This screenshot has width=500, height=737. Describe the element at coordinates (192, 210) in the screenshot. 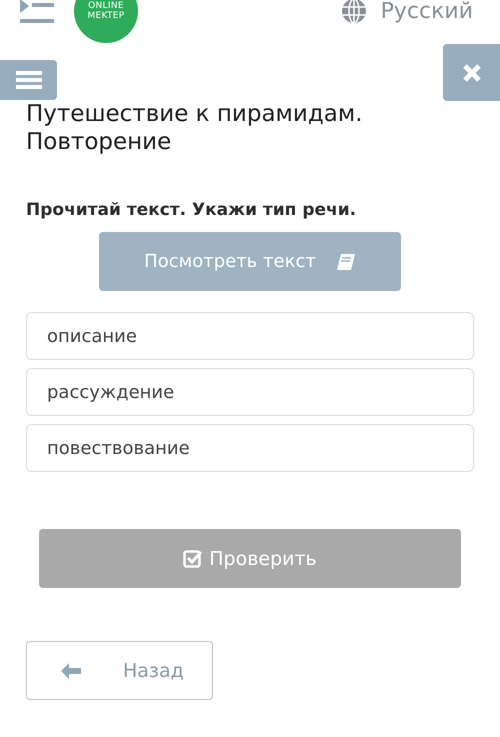

I see `question-text: Прочитай текст. Укажи тип речи.` at that location.